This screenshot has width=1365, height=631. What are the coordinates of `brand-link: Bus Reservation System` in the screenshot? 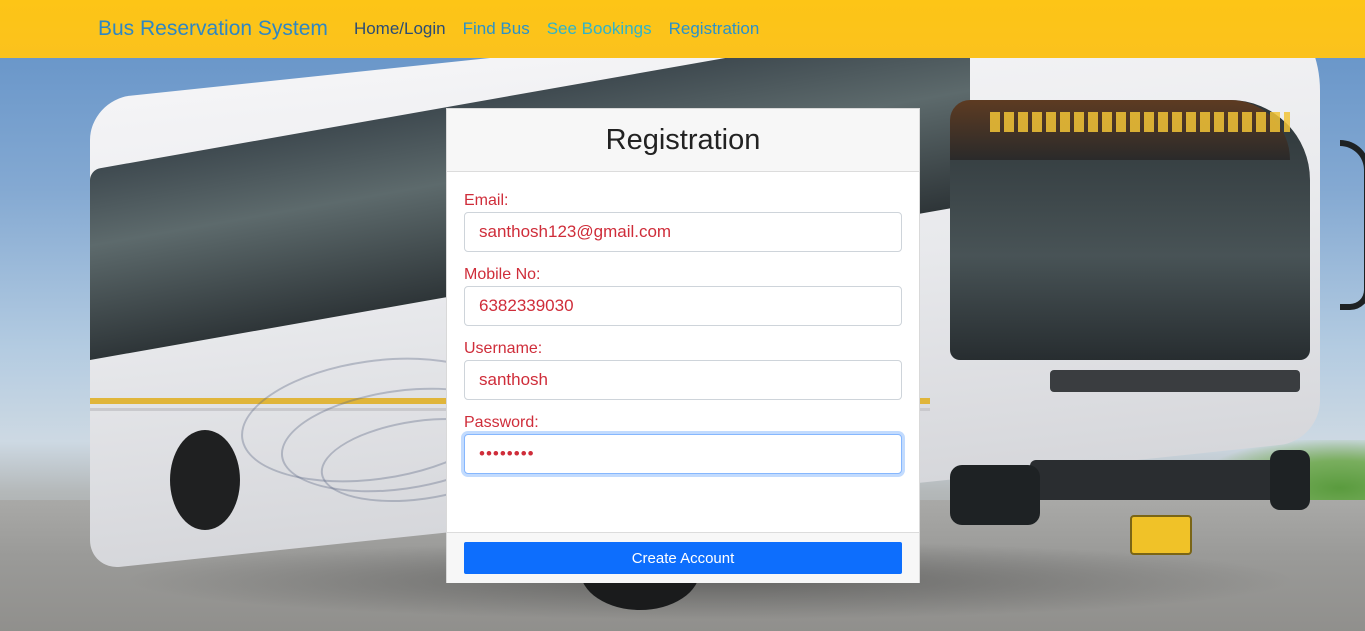 It's located at (213, 29).